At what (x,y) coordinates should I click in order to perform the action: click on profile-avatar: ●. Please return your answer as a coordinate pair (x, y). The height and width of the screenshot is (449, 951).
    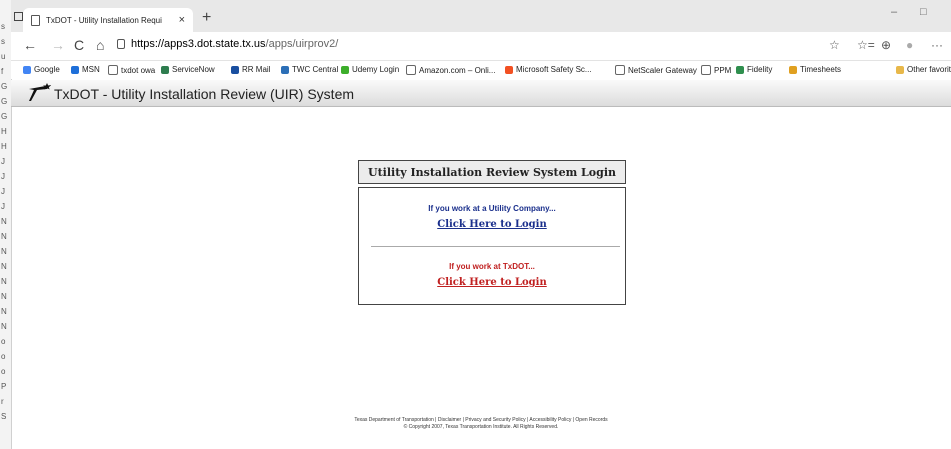
    Looking at the image, I should click on (909, 45).